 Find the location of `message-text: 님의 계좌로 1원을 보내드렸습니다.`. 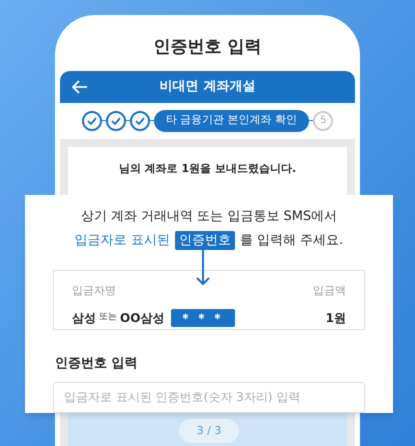

message-text: 님의 계좌로 1원을 보내드렸습니다. is located at coordinates (207, 168).